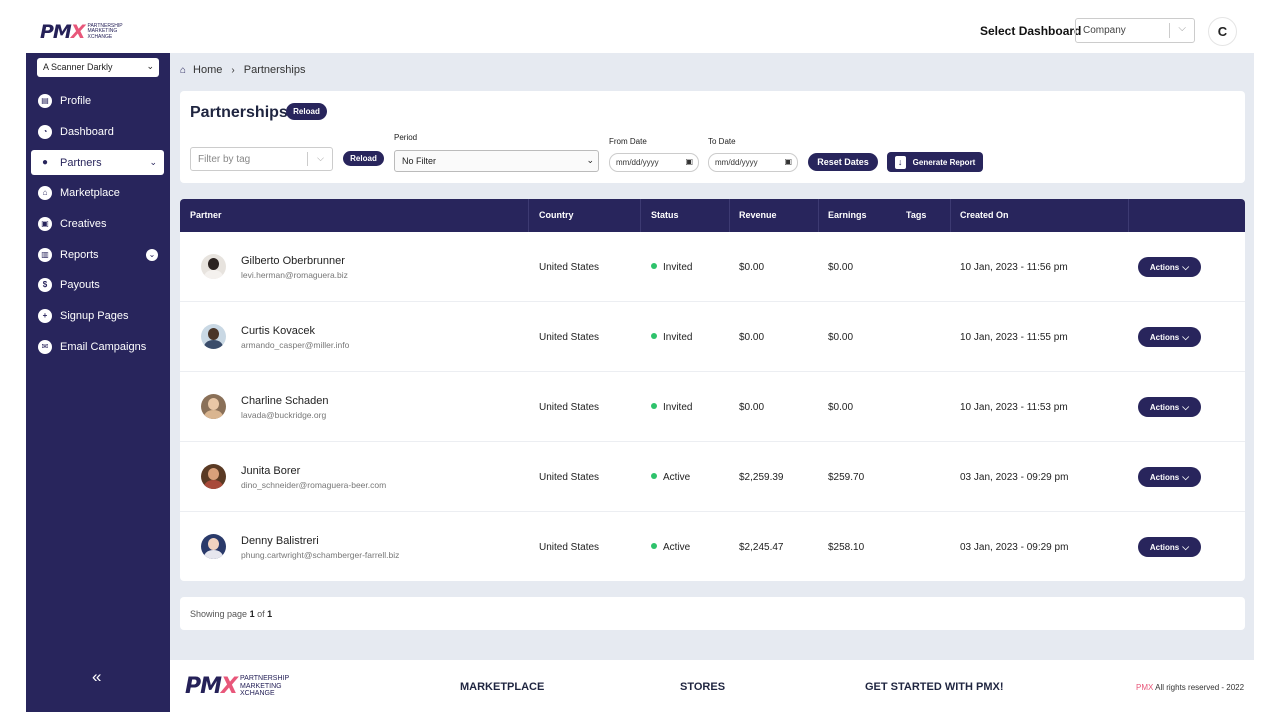  What do you see at coordinates (97, 315) in the screenshot?
I see `sidebar-item-signup-pages: + Signup Pages` at bounding box center [97, 315].